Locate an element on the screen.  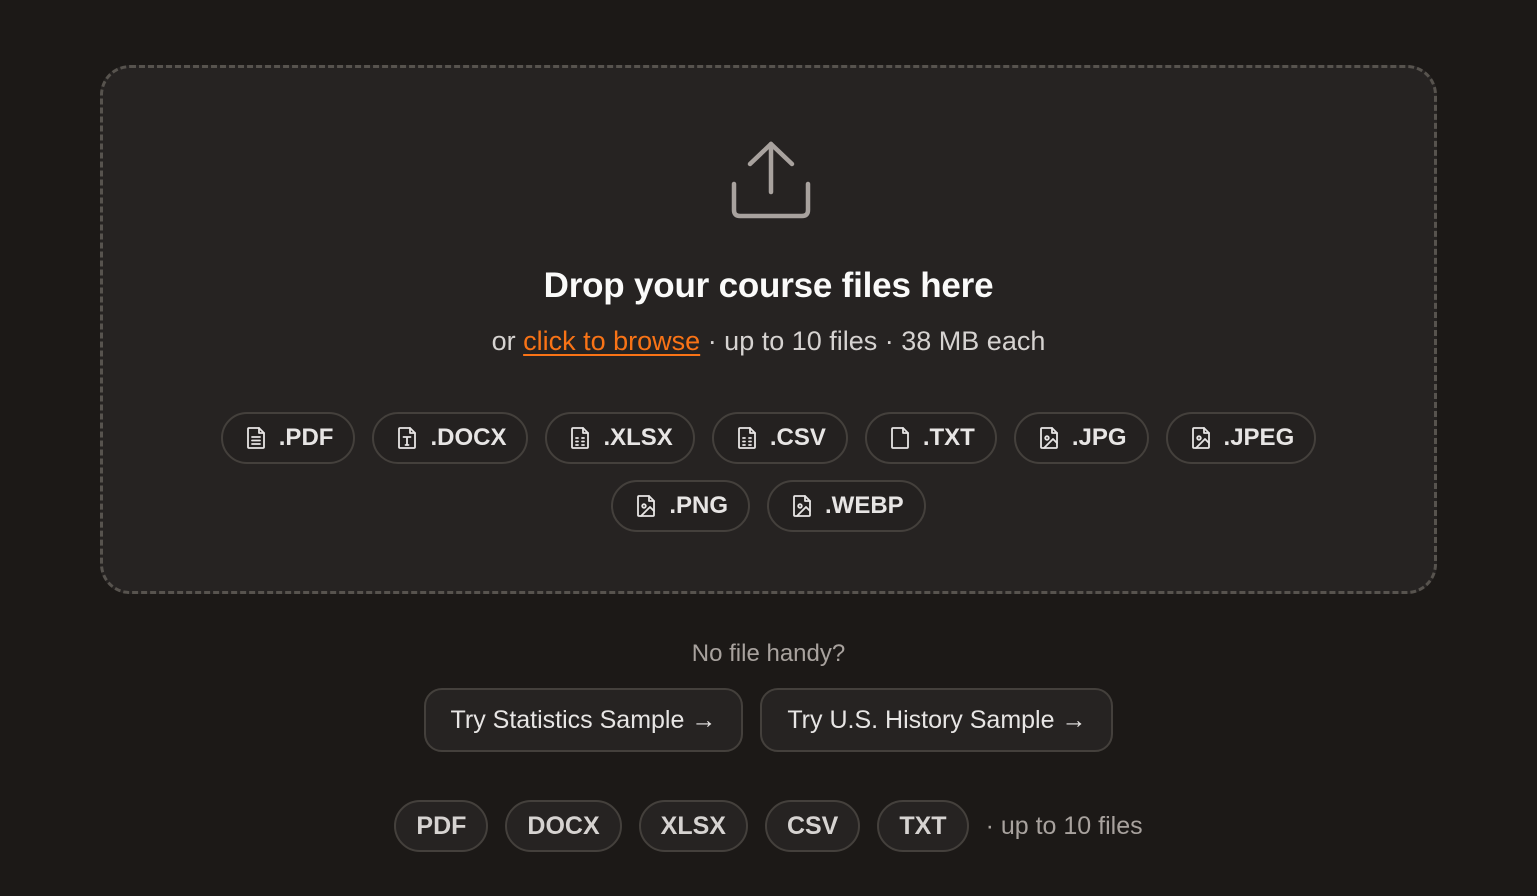
format-chip: .PDF is located at coordinates (288, 438).